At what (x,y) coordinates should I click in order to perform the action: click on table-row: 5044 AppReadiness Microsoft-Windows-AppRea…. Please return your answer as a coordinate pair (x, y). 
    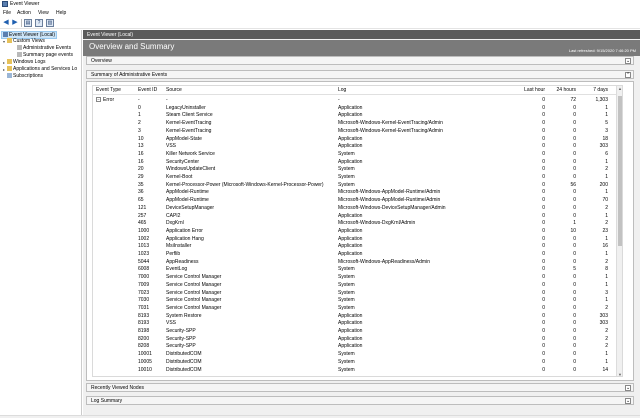
    Looking at the image, I should click on (357, 262).